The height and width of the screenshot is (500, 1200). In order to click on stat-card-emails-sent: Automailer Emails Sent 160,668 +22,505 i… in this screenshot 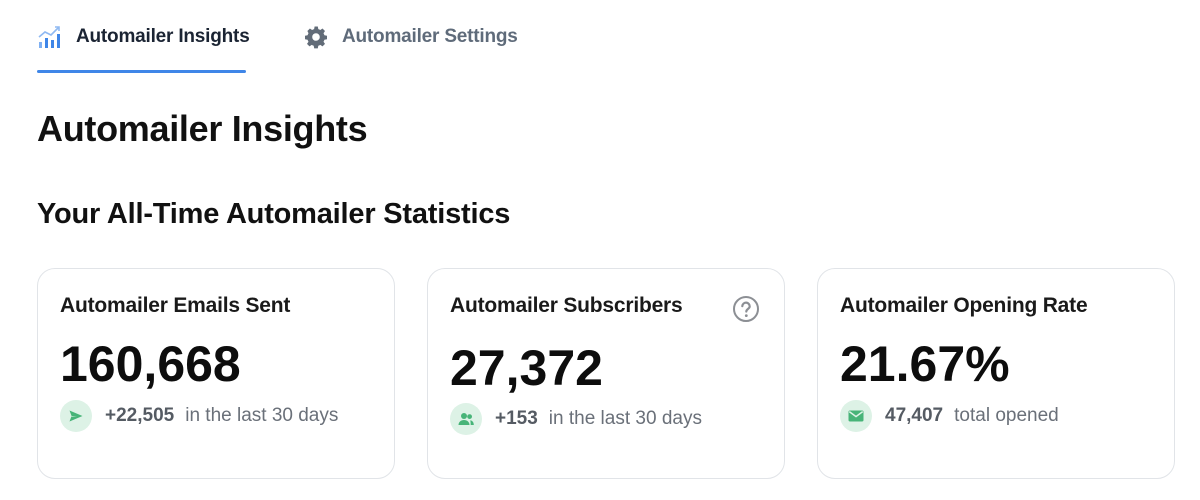, I will do `click(216, 373)`.